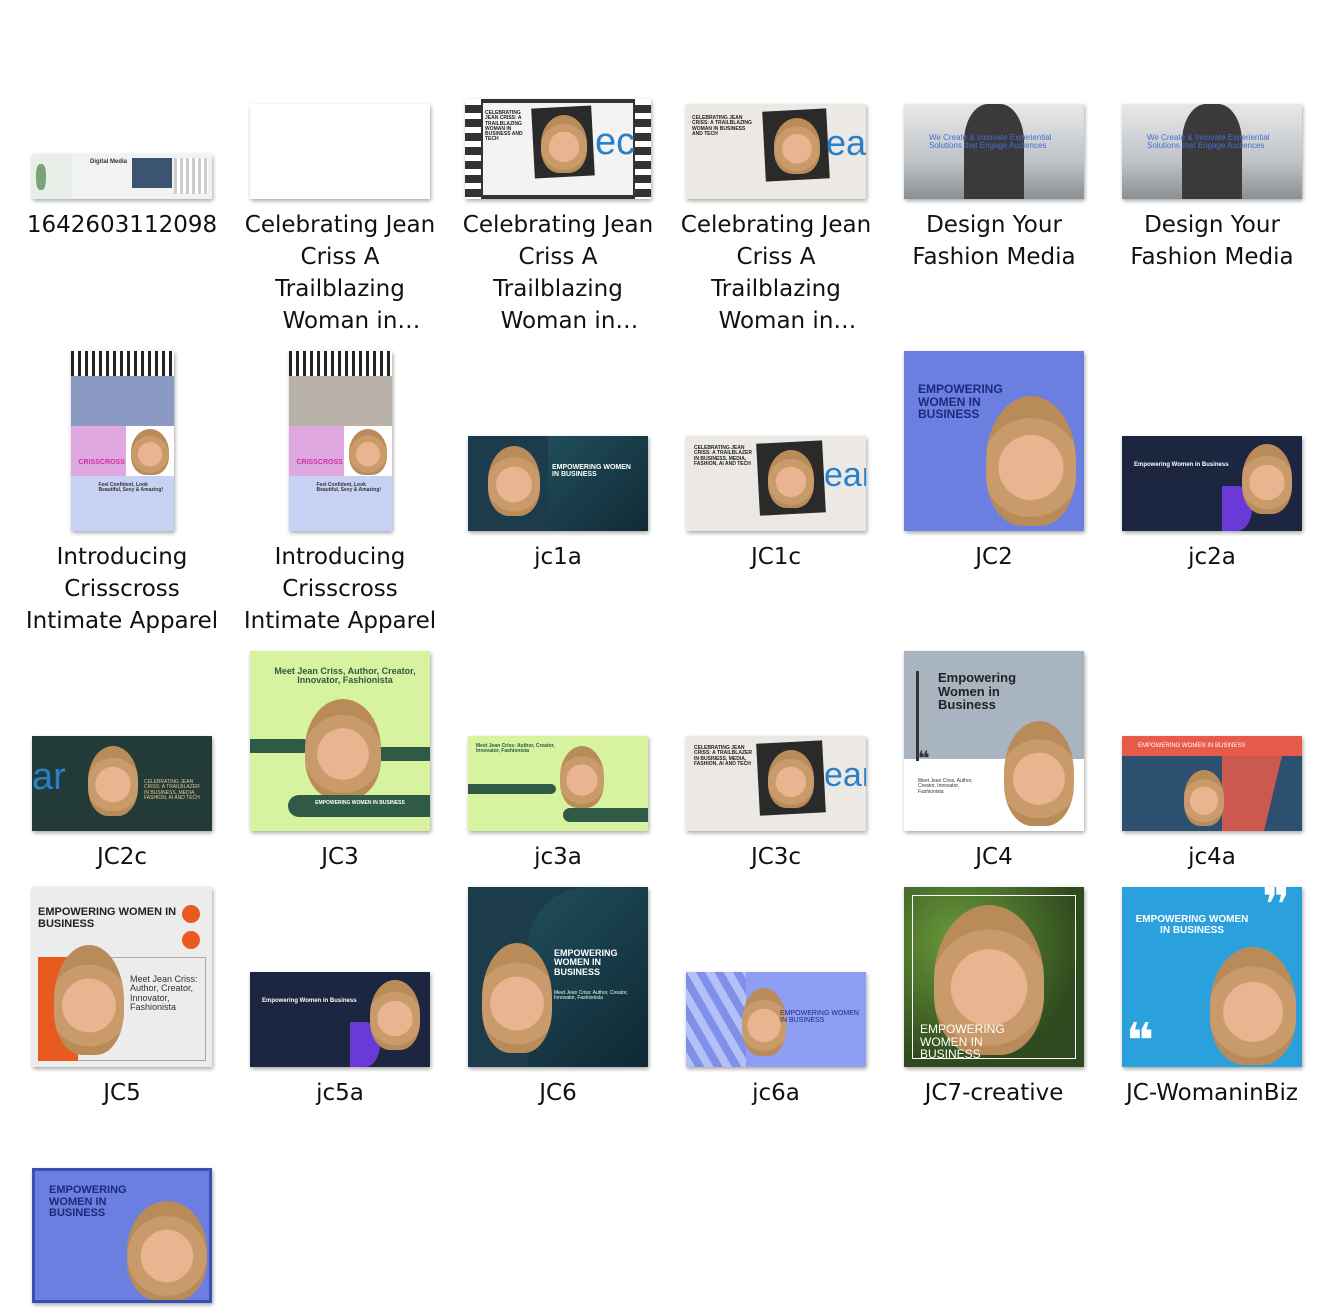 Image resolution: width=1327 pixels, height=1314 pixels. I want to click on file-name: JC2, so click(994, 557).